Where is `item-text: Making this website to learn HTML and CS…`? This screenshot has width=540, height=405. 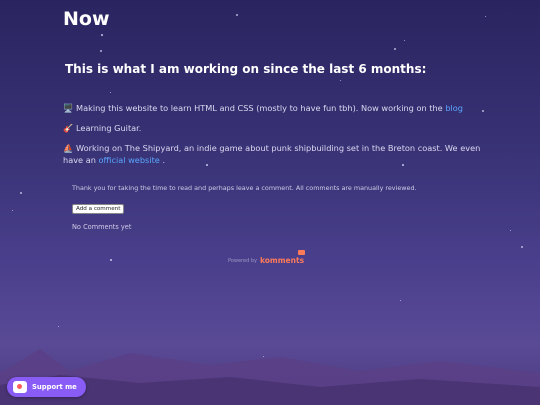
item-text: Making this website to learn HTML and CS… is located at coordinates (261, 108).